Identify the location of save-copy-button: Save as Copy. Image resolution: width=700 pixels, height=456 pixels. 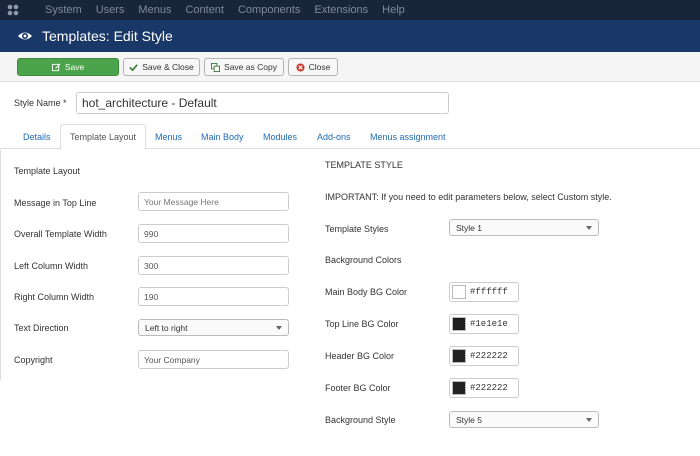
(244, 67).